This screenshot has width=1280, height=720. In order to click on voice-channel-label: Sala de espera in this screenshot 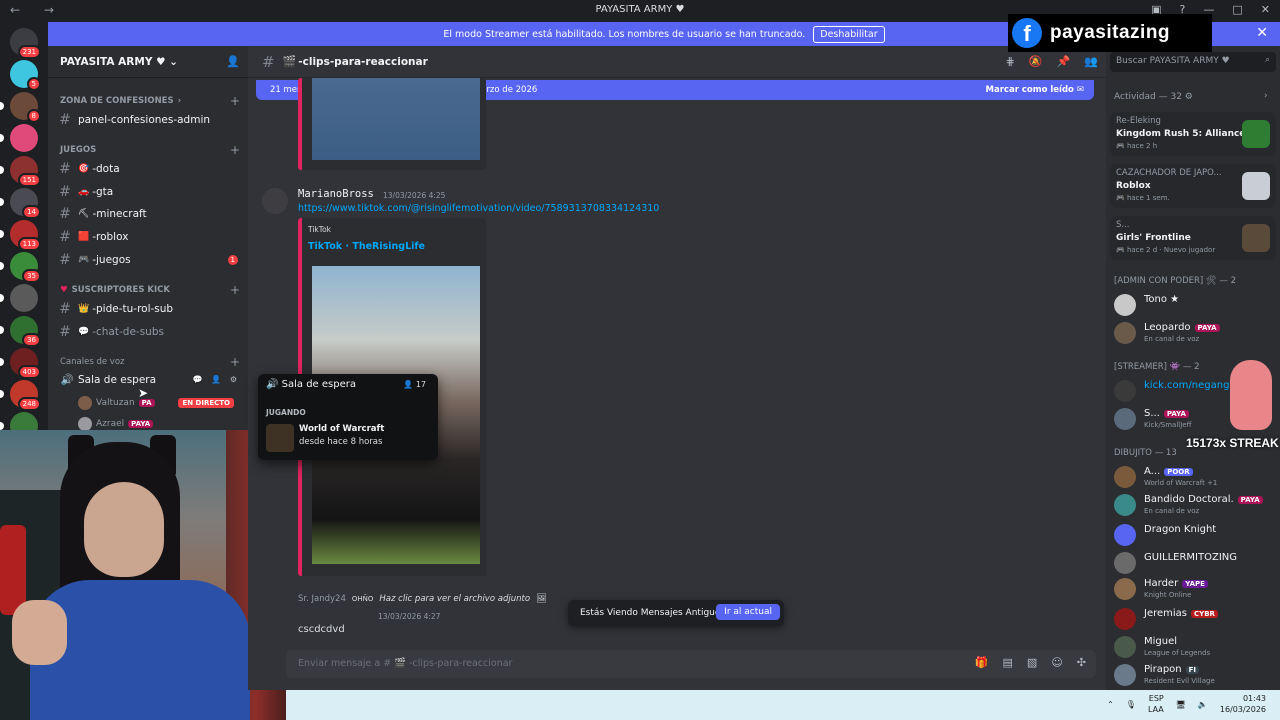, I will do `click(117, 379)`.